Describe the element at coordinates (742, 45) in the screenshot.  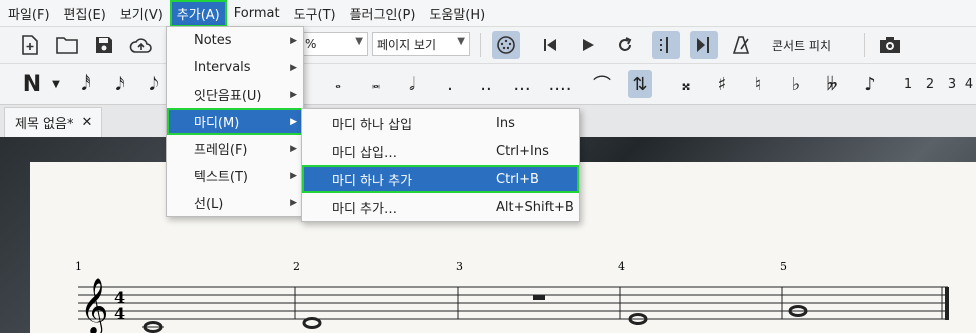
I see `metronome-icon` at that location.